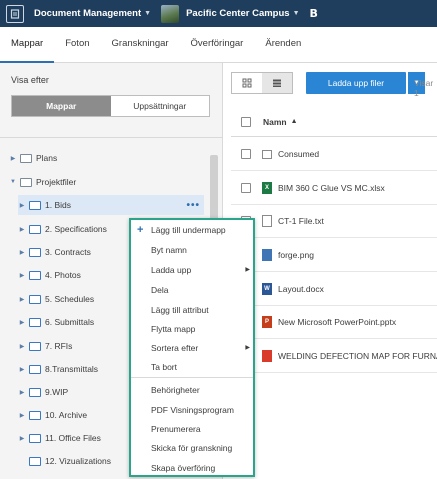 Image resolution: width=437 pixels, height=479 pixels. What do you see at coordinates (275, 122) in the screenshot?
I see `name-column-header: Namn` at bounding box center [275, 122].